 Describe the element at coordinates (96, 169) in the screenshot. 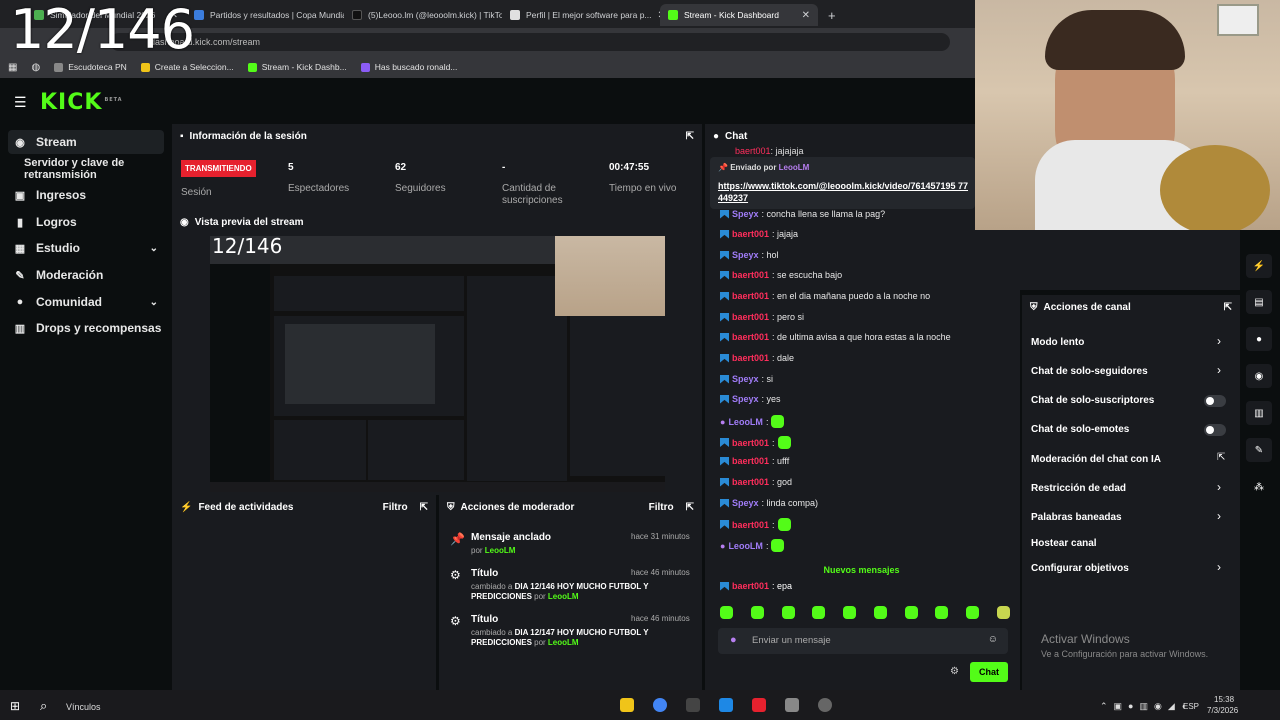

I see `sidebar-item-server-key: Servidor y clave de retransmisión` at that location.